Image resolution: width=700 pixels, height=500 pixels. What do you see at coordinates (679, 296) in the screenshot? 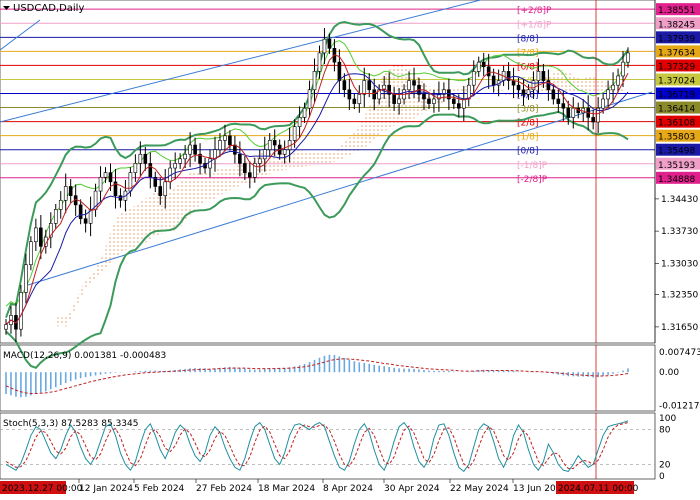
I see `price-tick-label: 1.32350` at bounding box center [679, 296].